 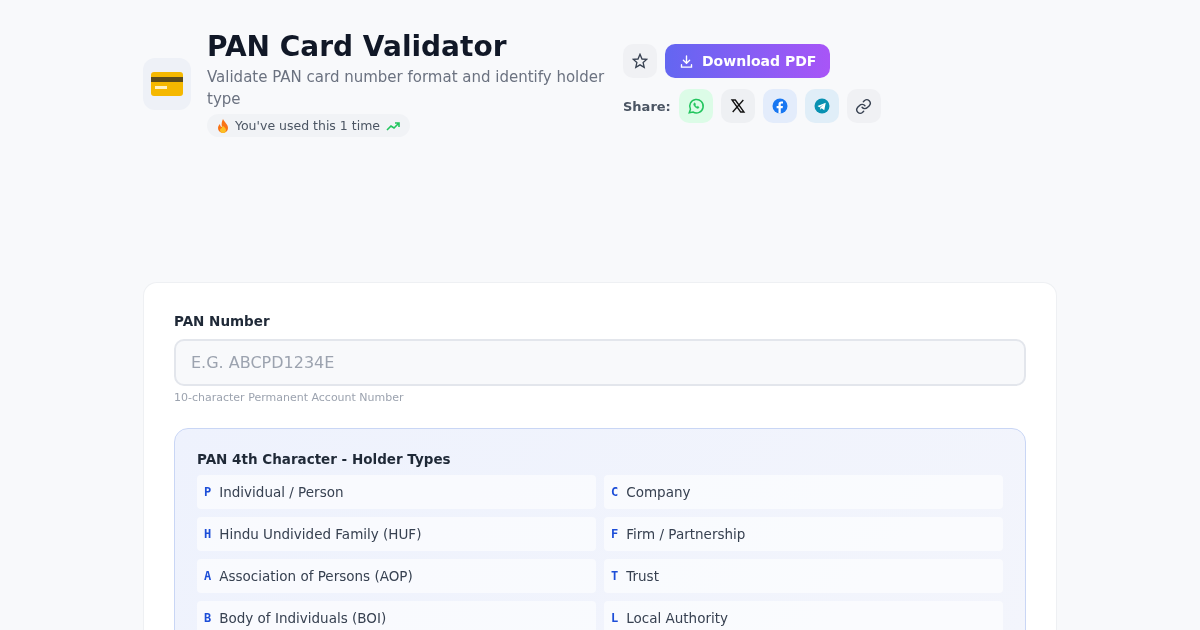 What do you see at coordinates (686, 534) in the screenshot?
I see `type-label: Firm / Partnership` at bounding box center [686, 534].